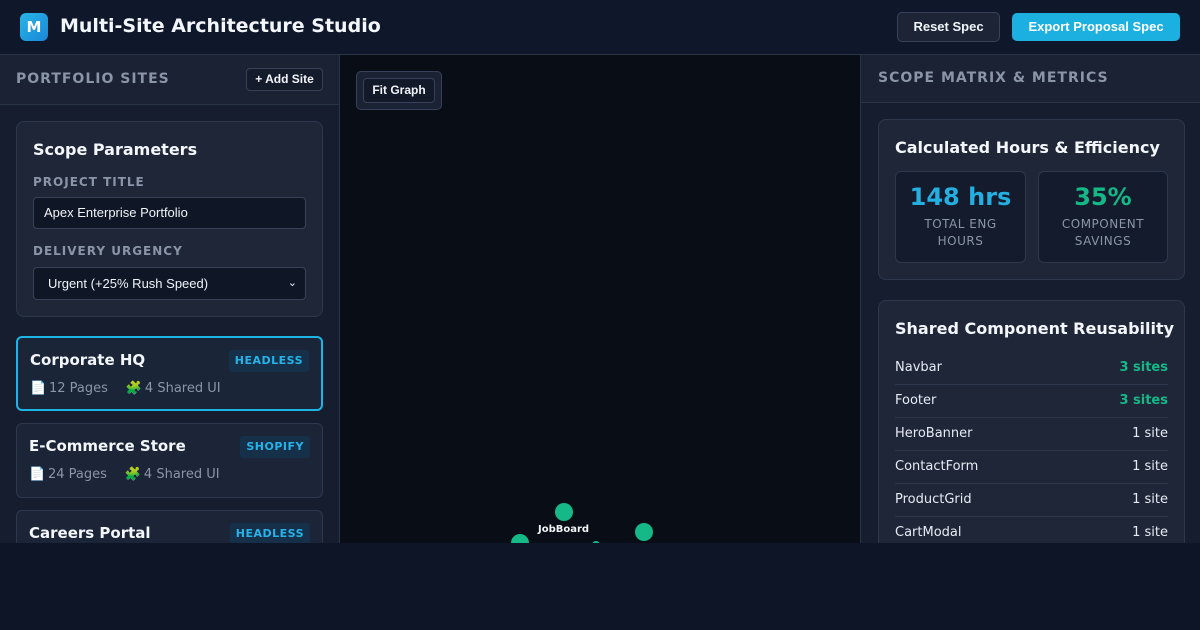  Describe the element at coordinates (88, 360) in the screenshot. I see `site-name: Corporate HQ` at that location.